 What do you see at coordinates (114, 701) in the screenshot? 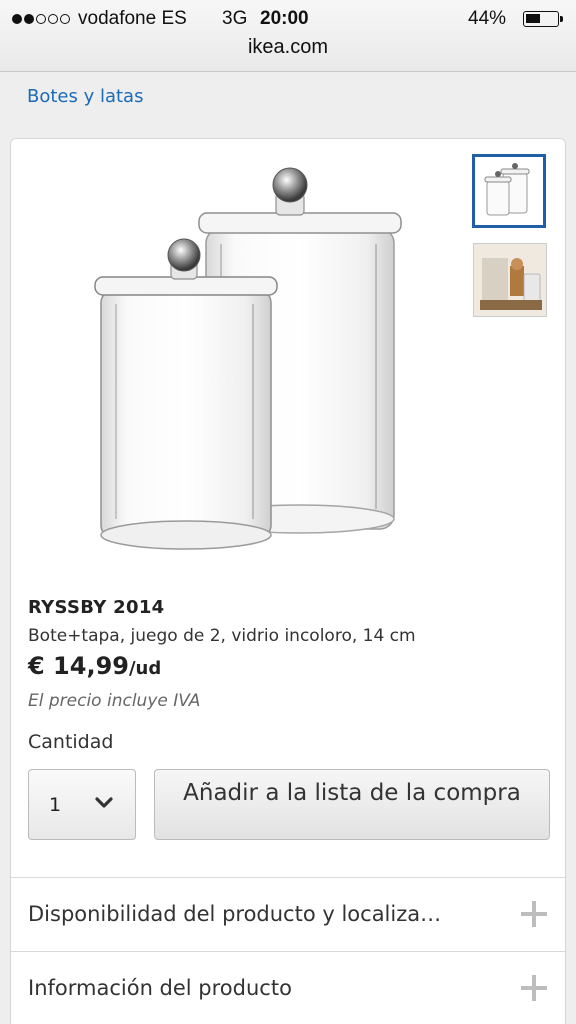
I see `tax-note: El precio incluye IVA` at bounding box center [114, 701].